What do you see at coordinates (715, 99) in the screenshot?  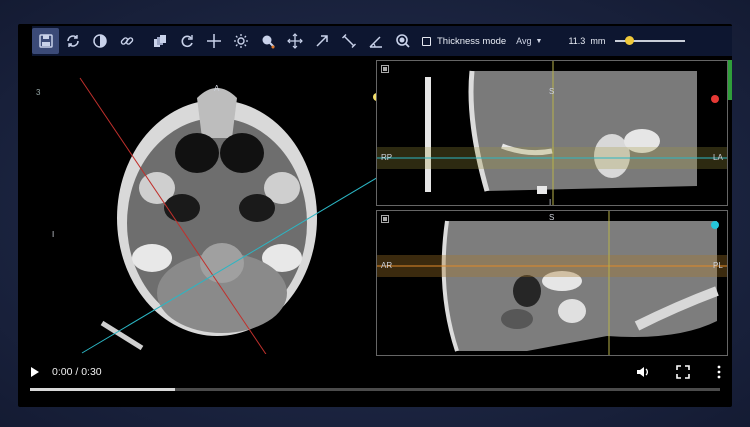 I see `coronal-view-indicator` at bounding box center [715, 99].